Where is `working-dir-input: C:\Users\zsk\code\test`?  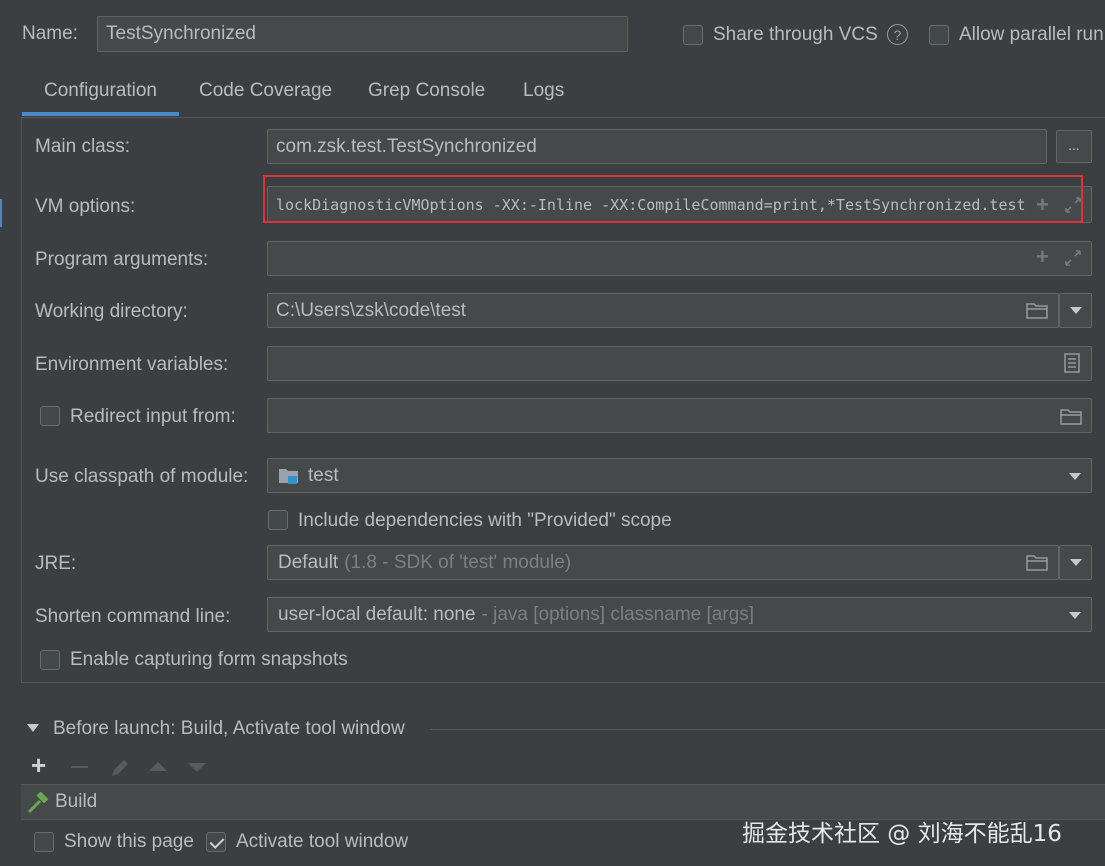 working-dir-input: C:\Users\zsk\code\test is located at coordinates (663, 310).